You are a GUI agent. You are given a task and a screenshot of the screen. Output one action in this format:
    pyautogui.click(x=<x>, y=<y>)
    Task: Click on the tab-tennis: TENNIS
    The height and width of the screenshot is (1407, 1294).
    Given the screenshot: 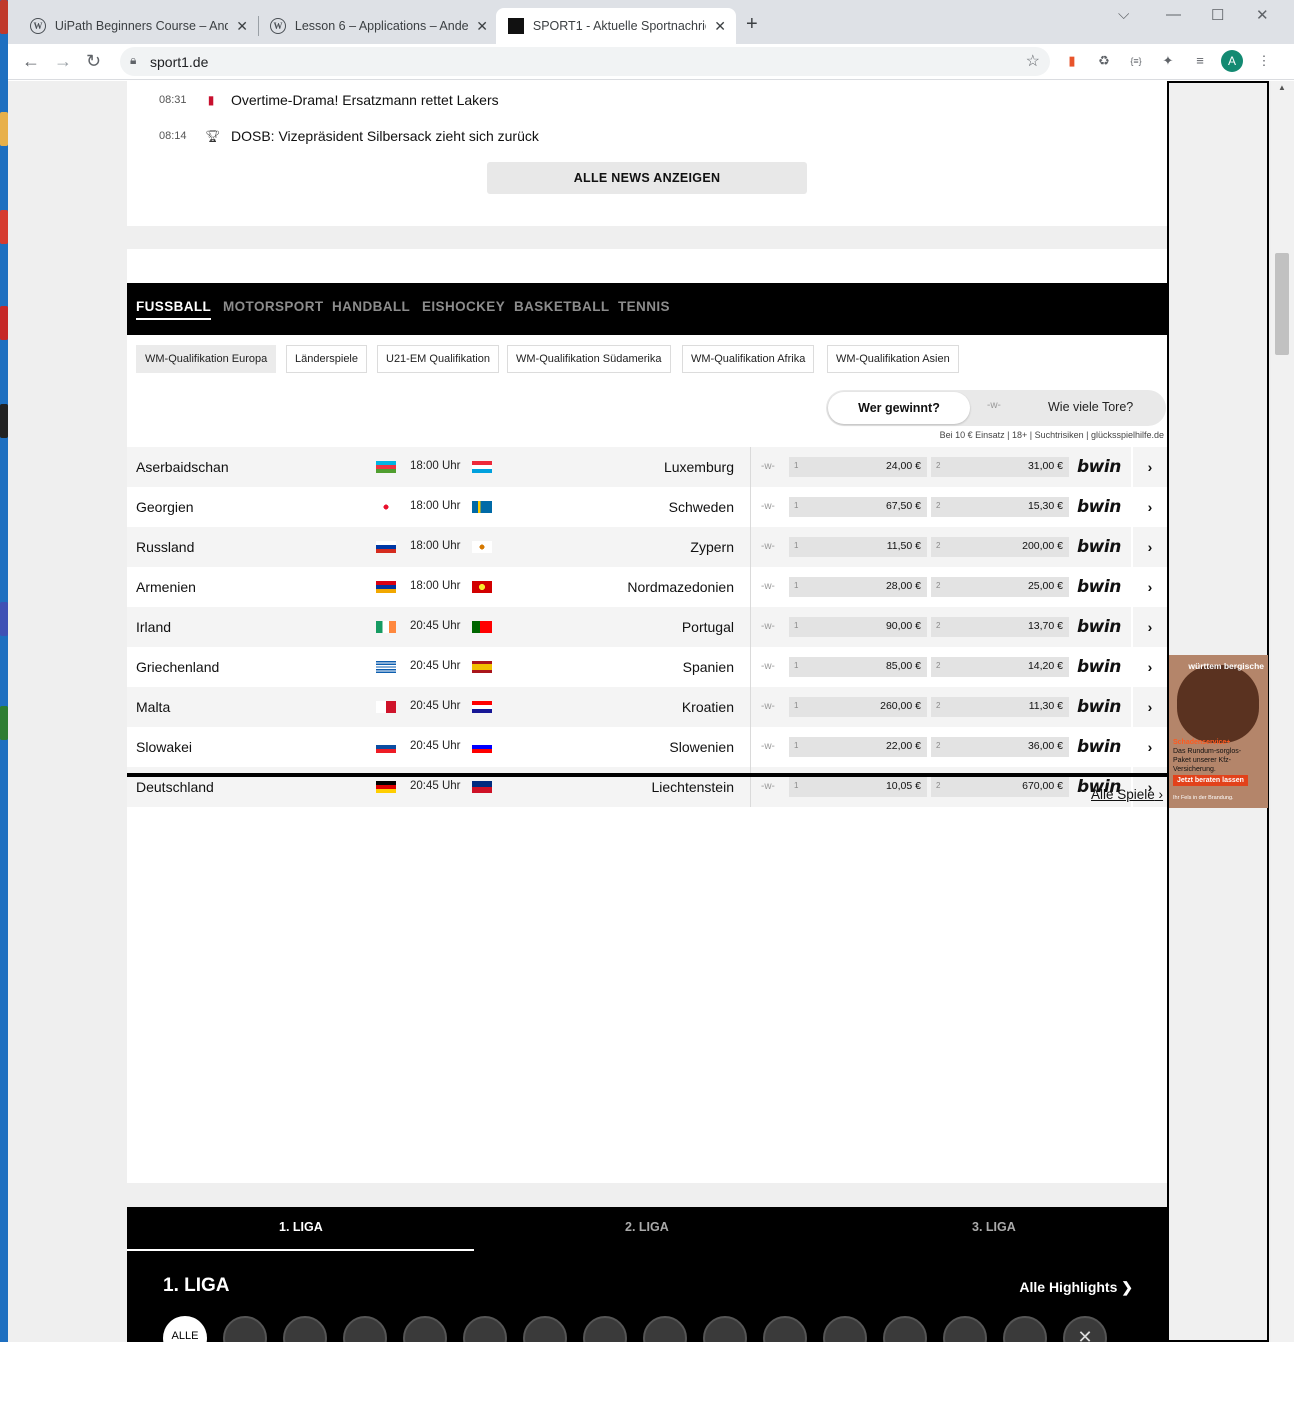 What is the action you would take?
    pyautogui.click(x=644, y=306)
    